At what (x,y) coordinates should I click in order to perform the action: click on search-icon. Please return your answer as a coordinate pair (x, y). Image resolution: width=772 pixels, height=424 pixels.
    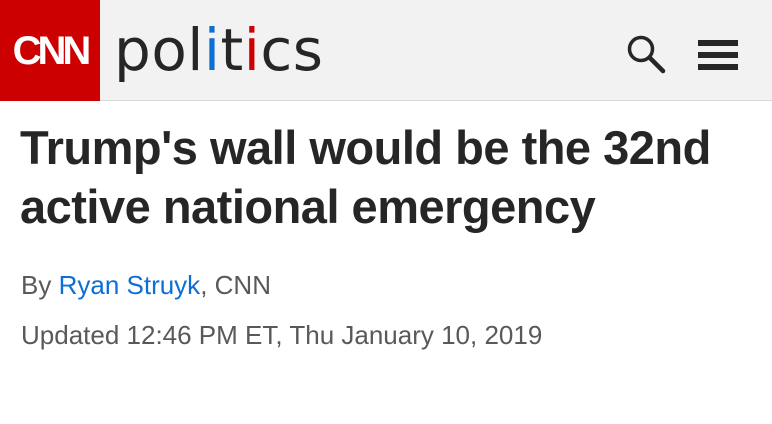
    Looking at the image, I should click on (646, 54).